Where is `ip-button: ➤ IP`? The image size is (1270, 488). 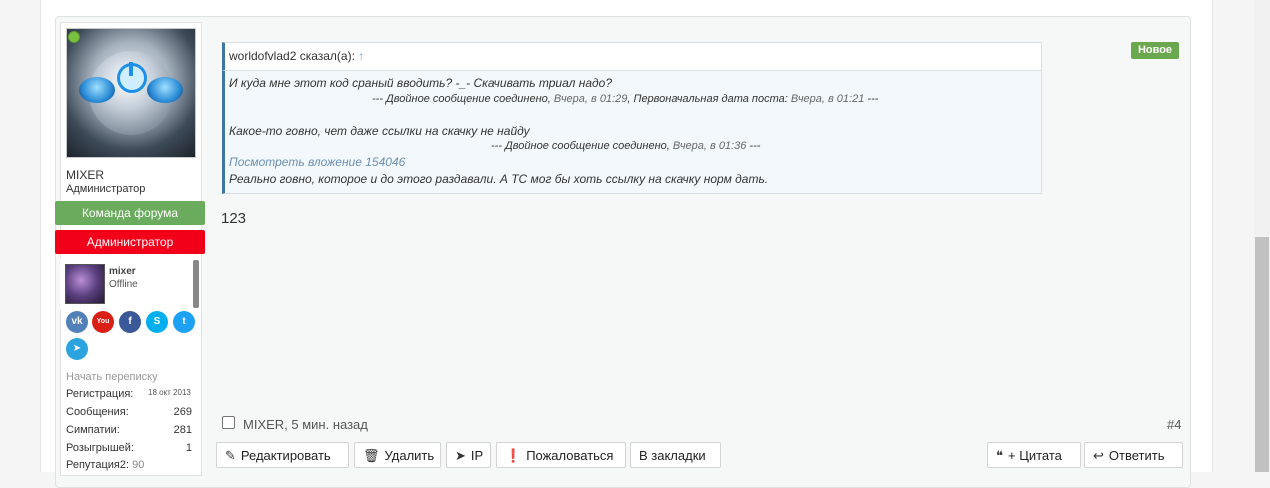 ip-button: ➤ IP is located at coordinates (468, 455).